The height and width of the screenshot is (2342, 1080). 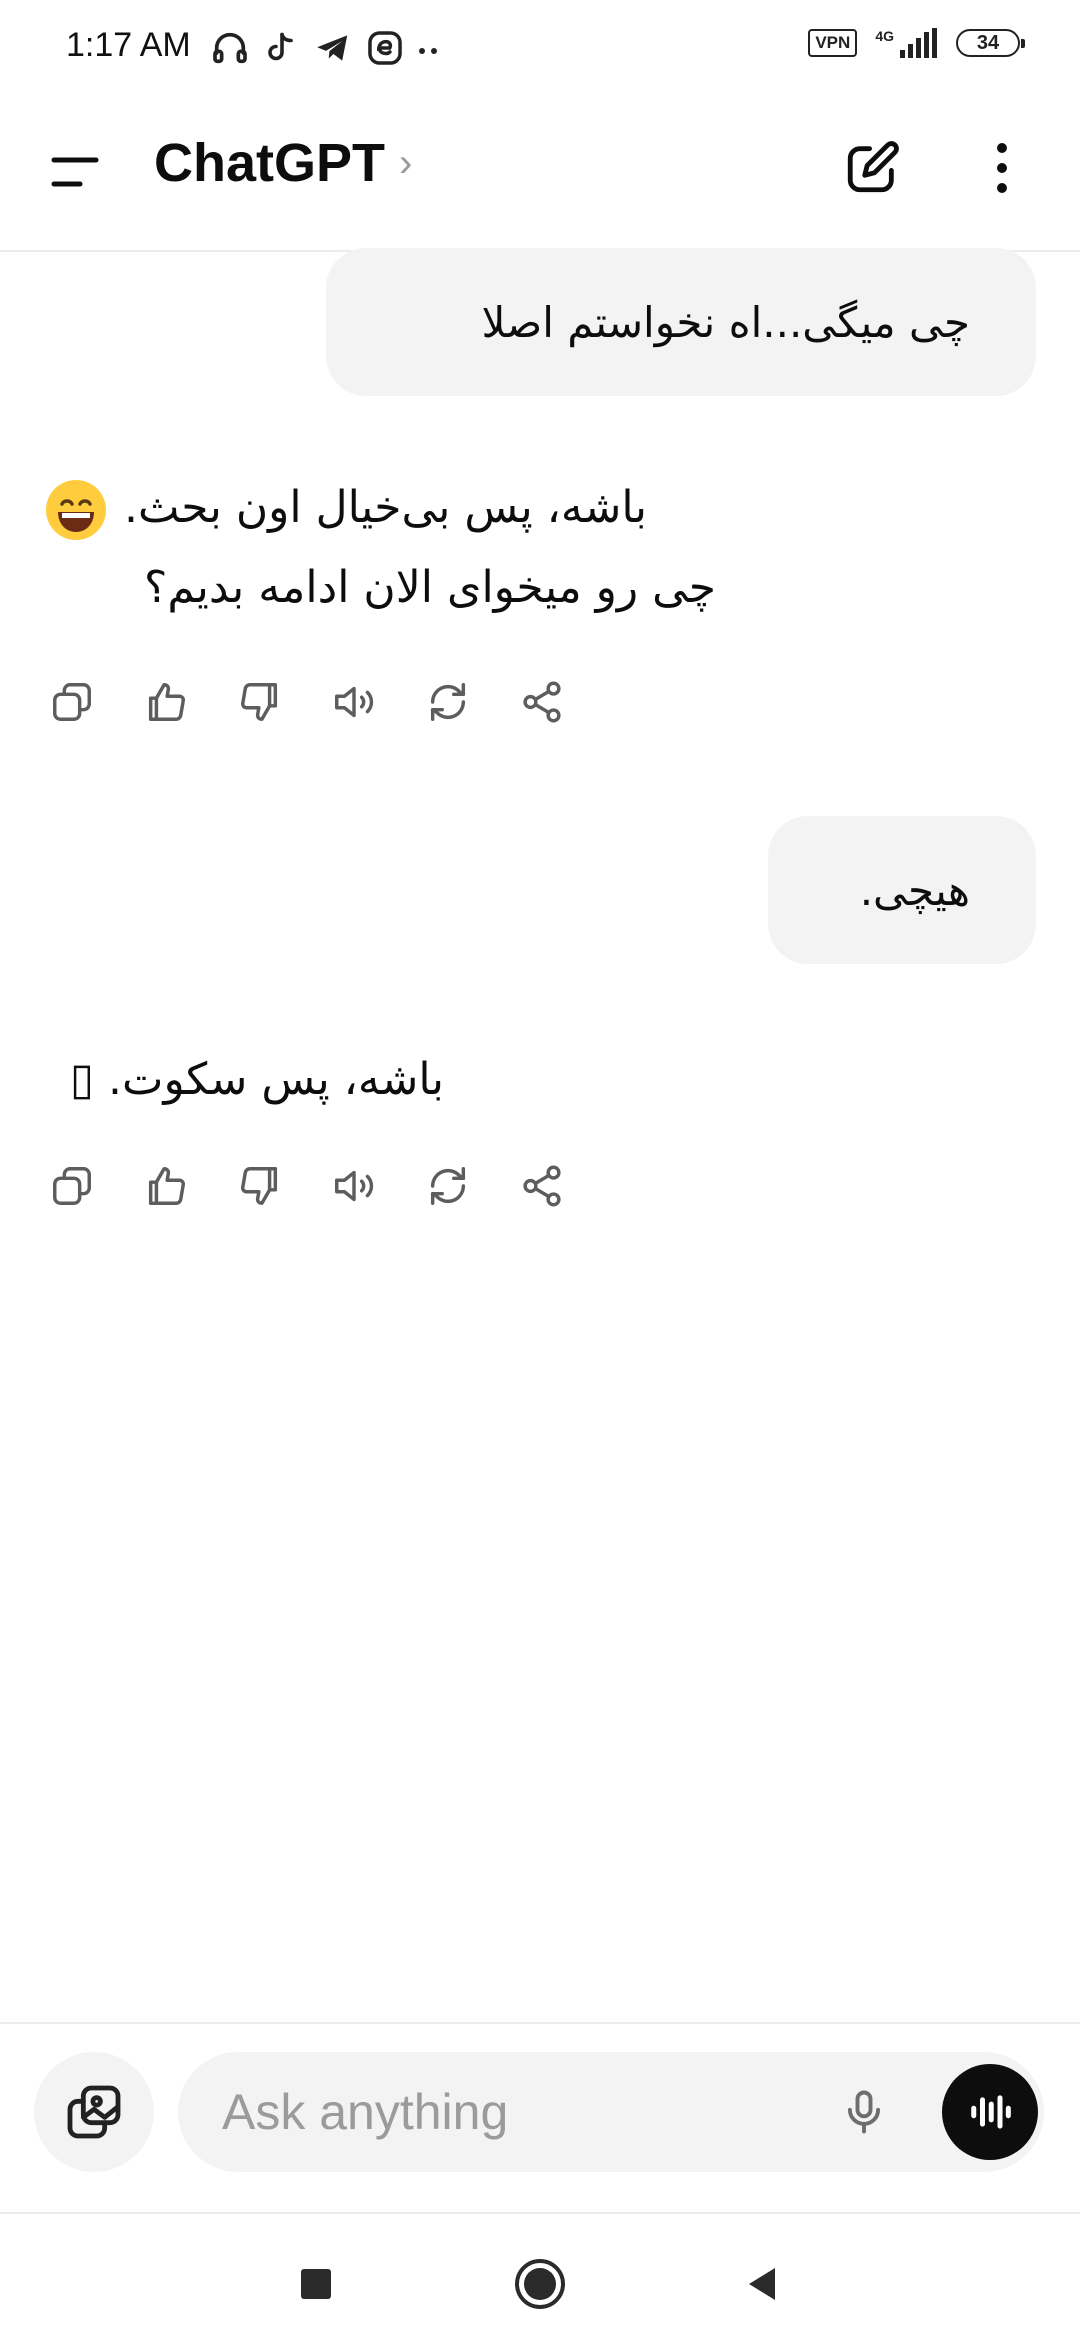 I want to click on menu-button, so click(x=76, y=172).